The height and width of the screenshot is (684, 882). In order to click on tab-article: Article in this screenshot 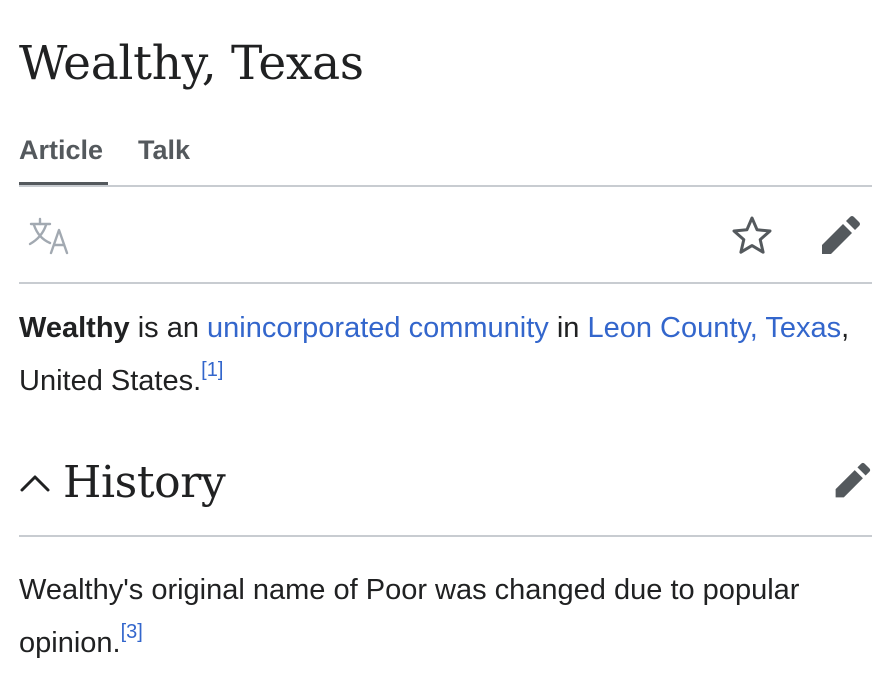, I will do `click(63, 157)`.